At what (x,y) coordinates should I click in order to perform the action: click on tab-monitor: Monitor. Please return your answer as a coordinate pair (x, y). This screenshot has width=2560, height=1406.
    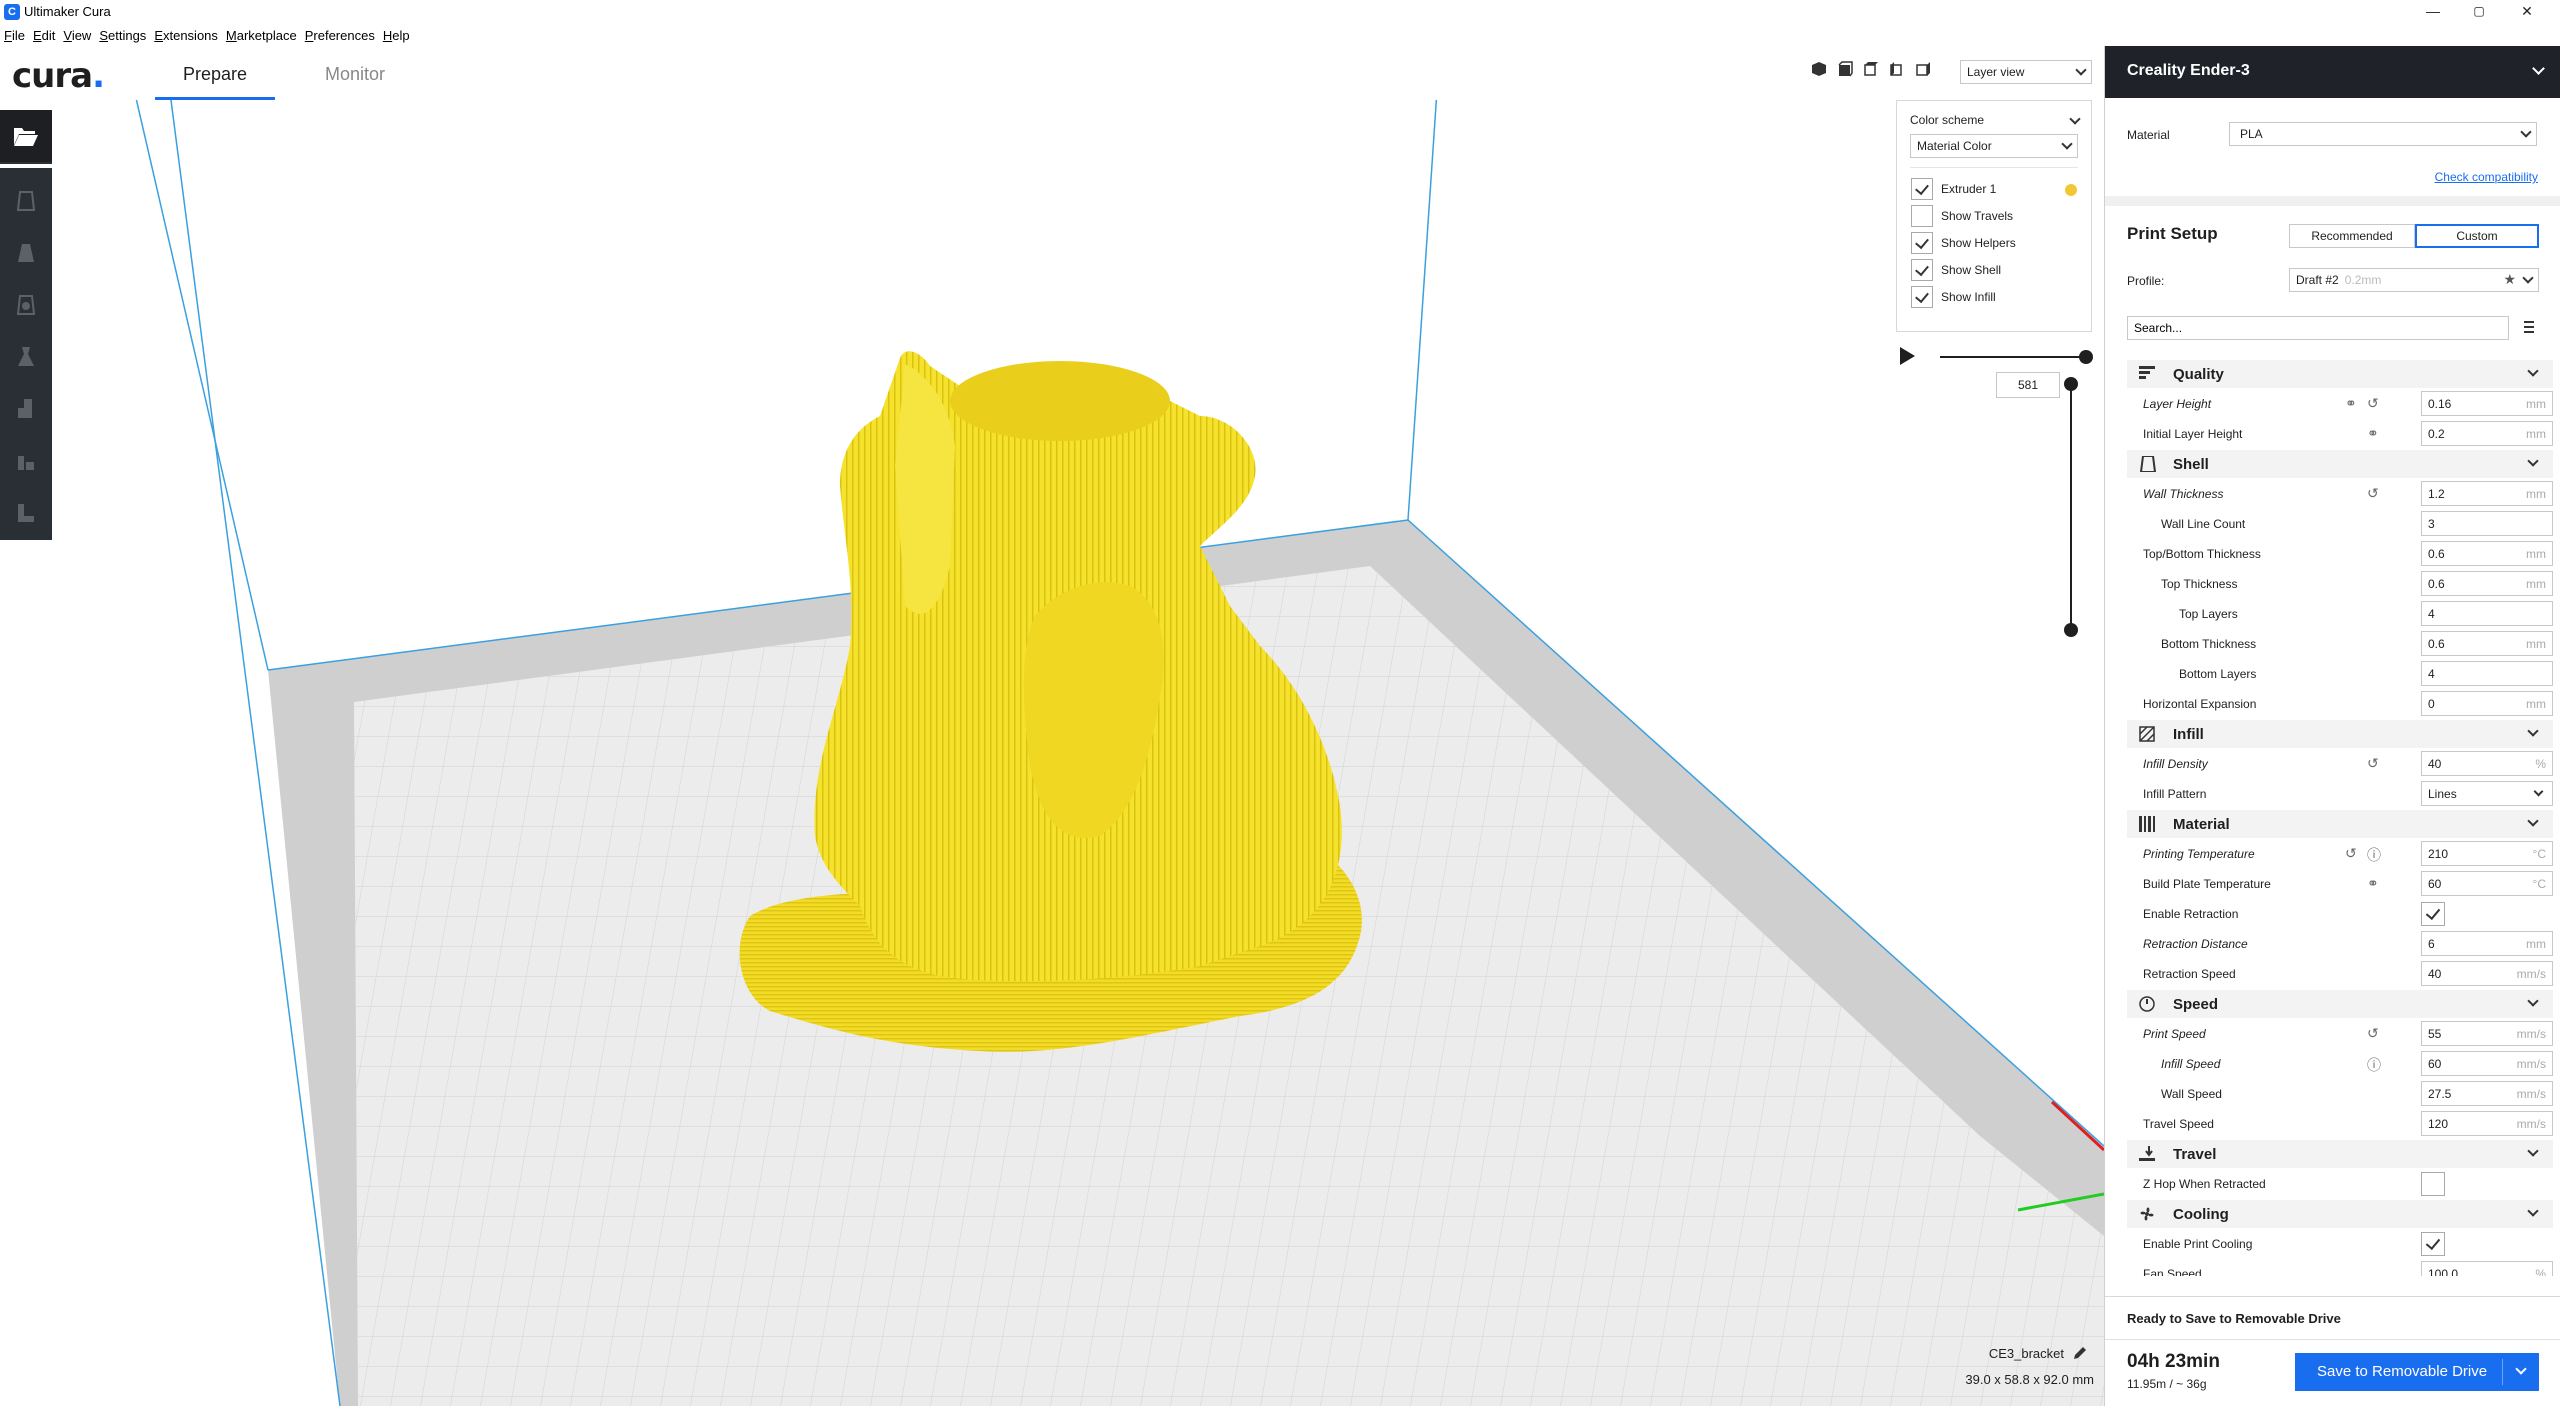
    Looking at the image, I should click on (355, 80).